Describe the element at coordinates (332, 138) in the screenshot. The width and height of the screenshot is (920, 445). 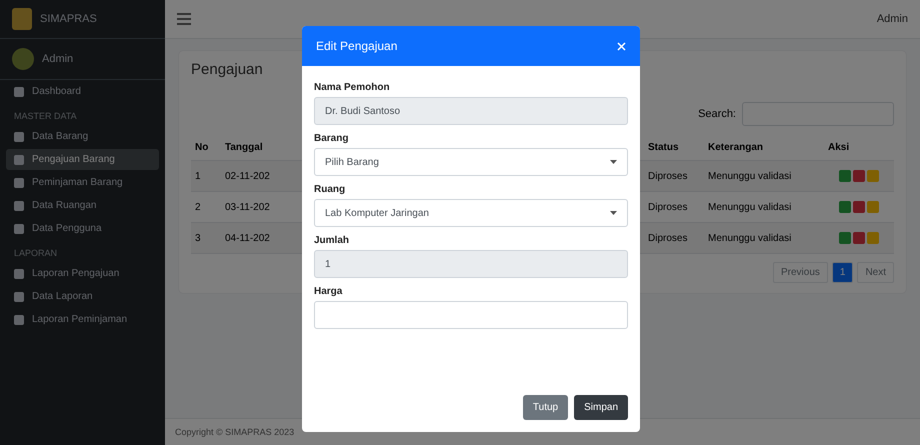
I see `field-label: Barang` at that location.